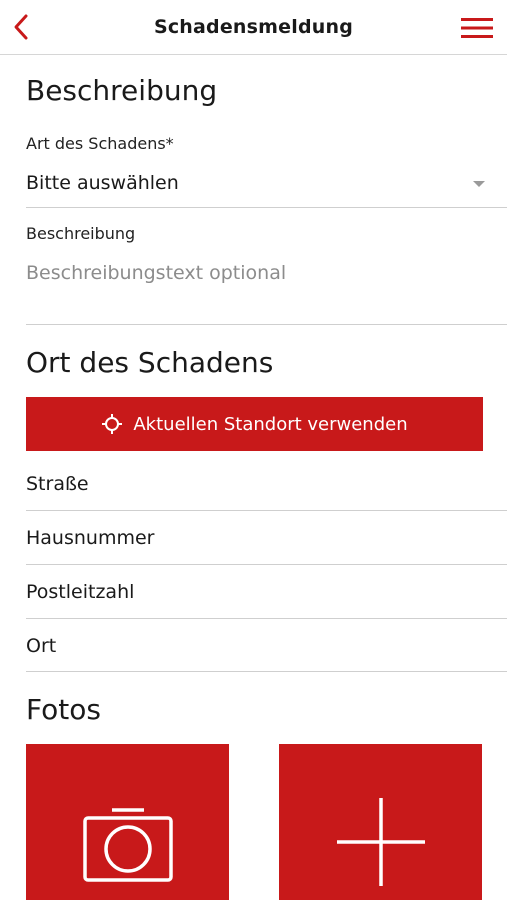 The height and width of the screenshot is (900, 507). Describe the element at coordinates (112, 424) in the screenshot. I see `crosshair-icon` at that location.